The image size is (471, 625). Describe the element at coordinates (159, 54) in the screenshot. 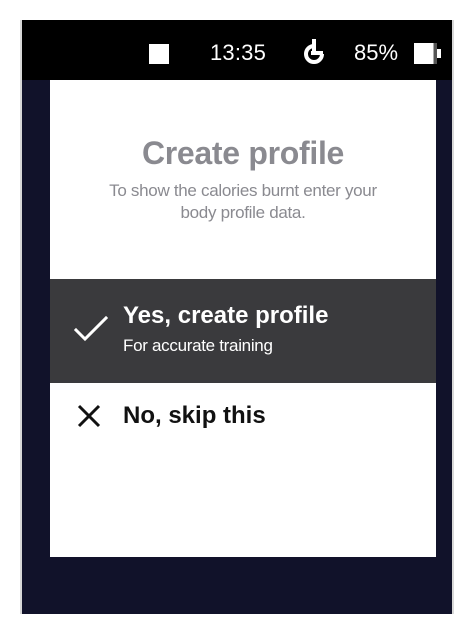

I see `square-indicator-icon` at that location.